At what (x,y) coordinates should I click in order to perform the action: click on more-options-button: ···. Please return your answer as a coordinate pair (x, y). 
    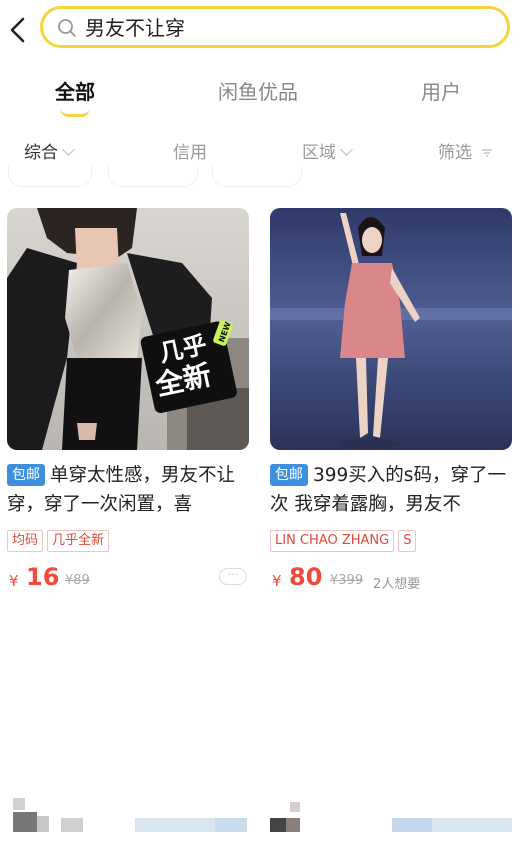
    Looking at the image, I should click on (233, 576).